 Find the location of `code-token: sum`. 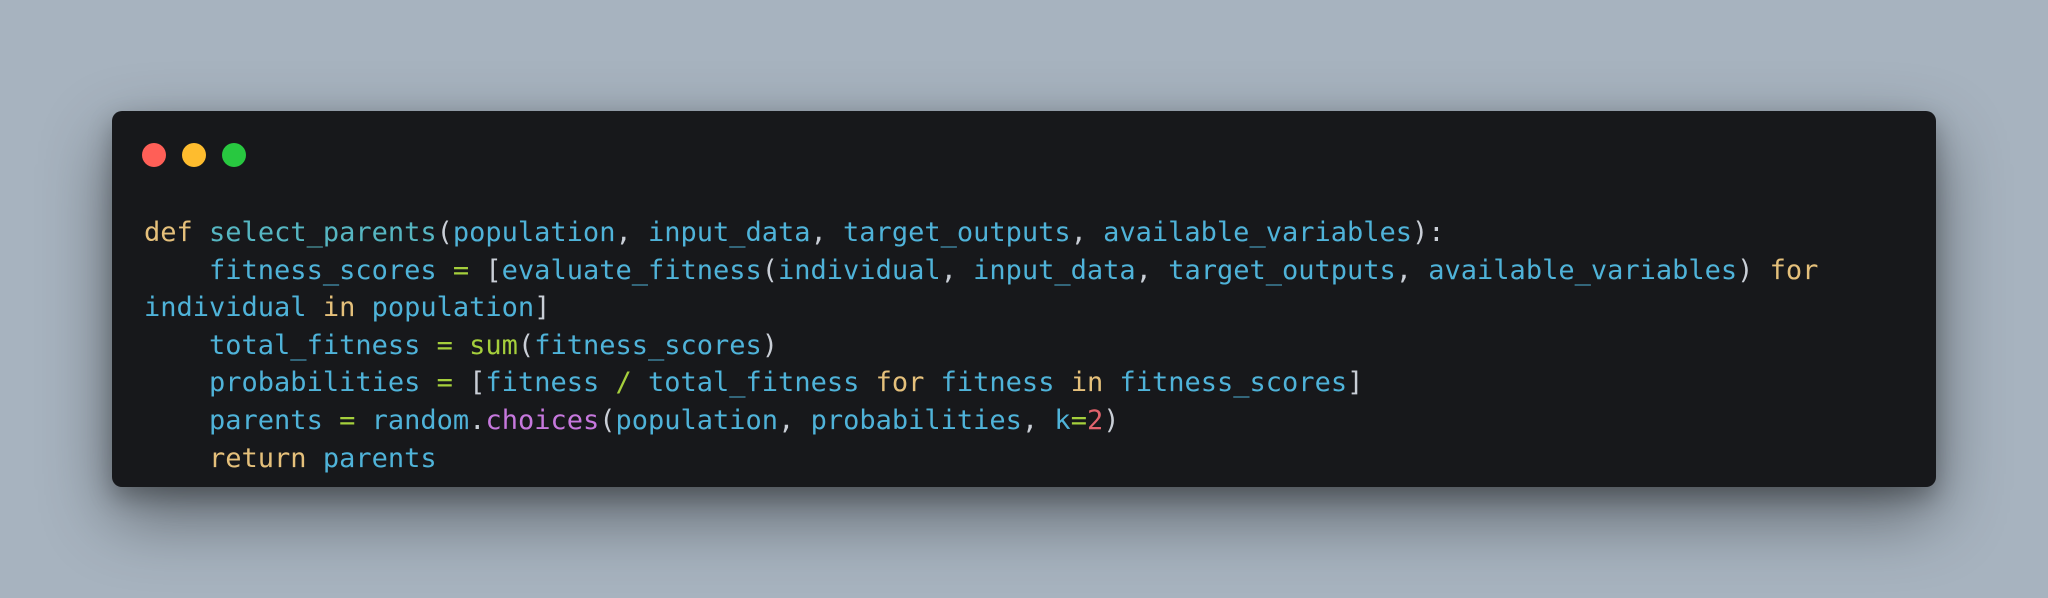

code-token: sum is located at coordinates (493, 345).